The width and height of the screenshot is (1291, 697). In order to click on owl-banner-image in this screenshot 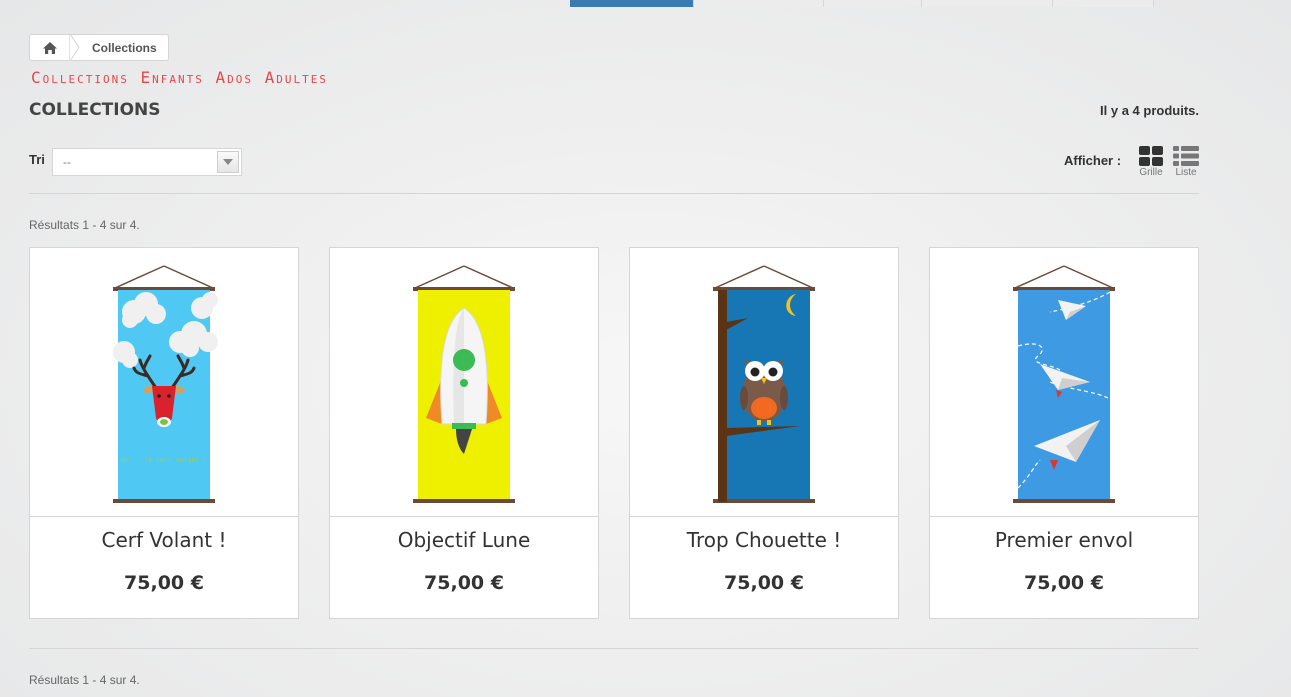, I will do `click(764, 384)`.